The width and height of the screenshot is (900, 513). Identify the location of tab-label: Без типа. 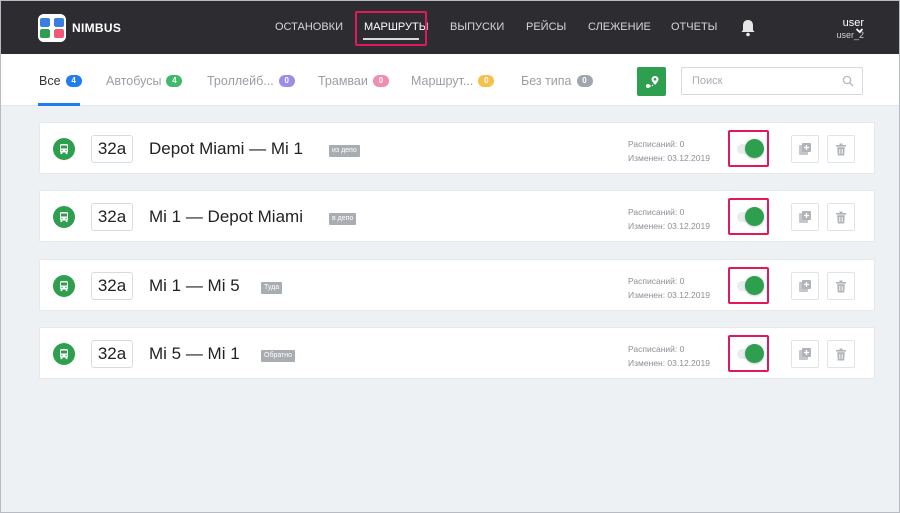
(546, 81).